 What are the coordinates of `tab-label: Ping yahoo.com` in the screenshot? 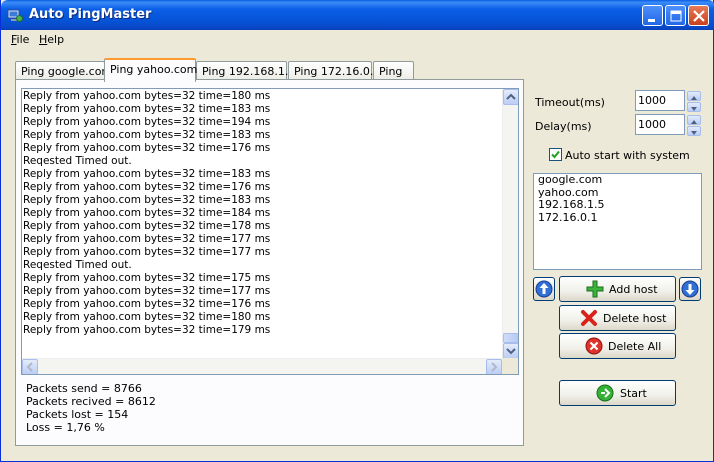 It's located at (154, 69).